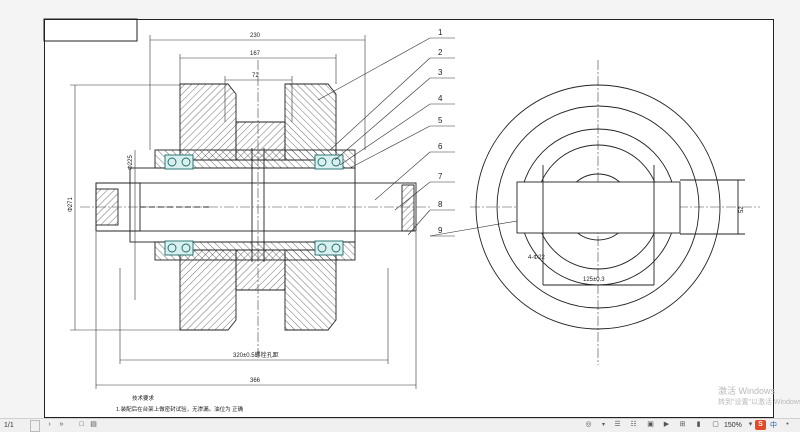  I want to click on ime-logo-icon: S, so click(760, 425).